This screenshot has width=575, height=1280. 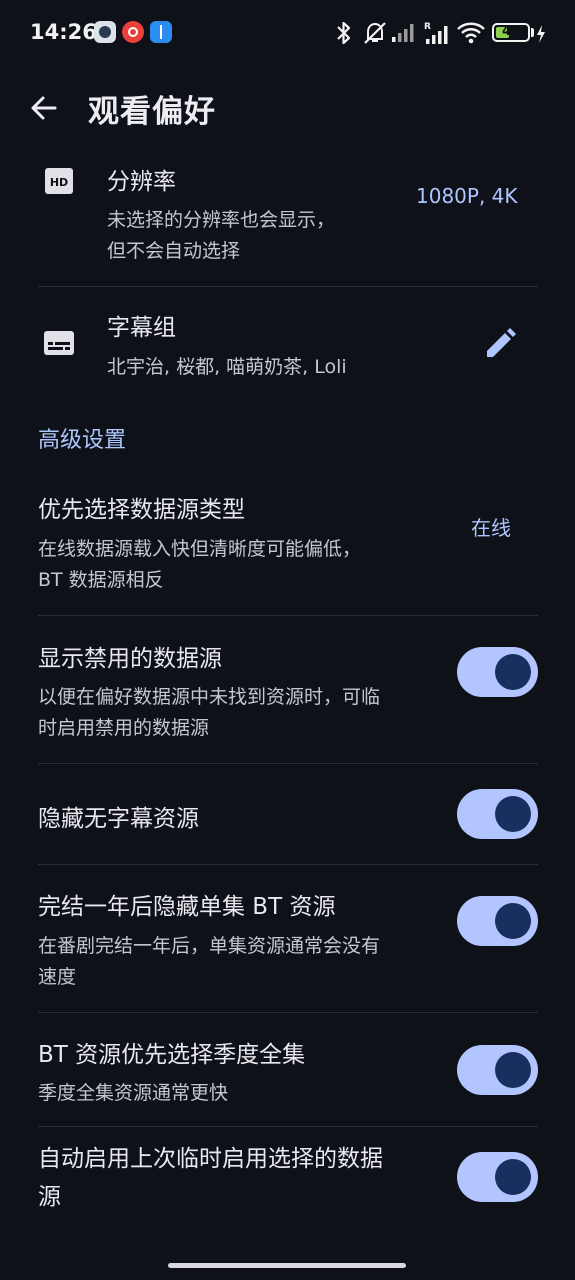 What do you see at coordinates (471, 33) in the screenshot?
I see `wifi-icon` at bounding box center [471, 33].